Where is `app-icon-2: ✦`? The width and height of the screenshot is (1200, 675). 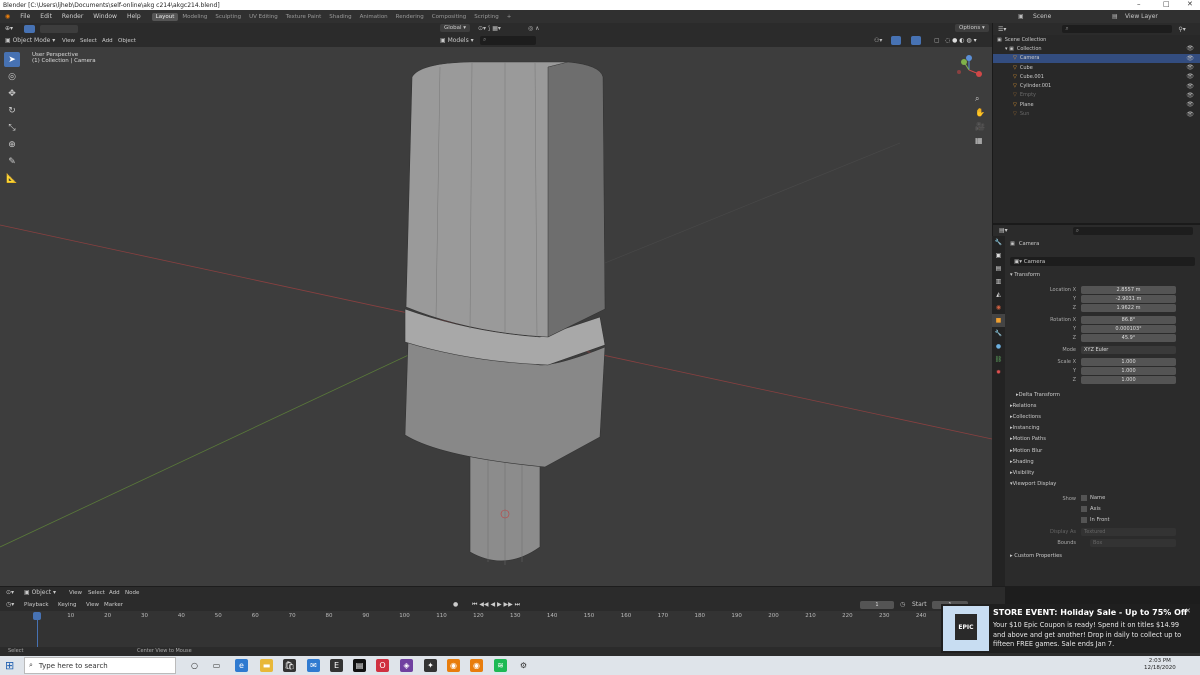
app-icon-2: ✦ is located at coordinates (430, 665).